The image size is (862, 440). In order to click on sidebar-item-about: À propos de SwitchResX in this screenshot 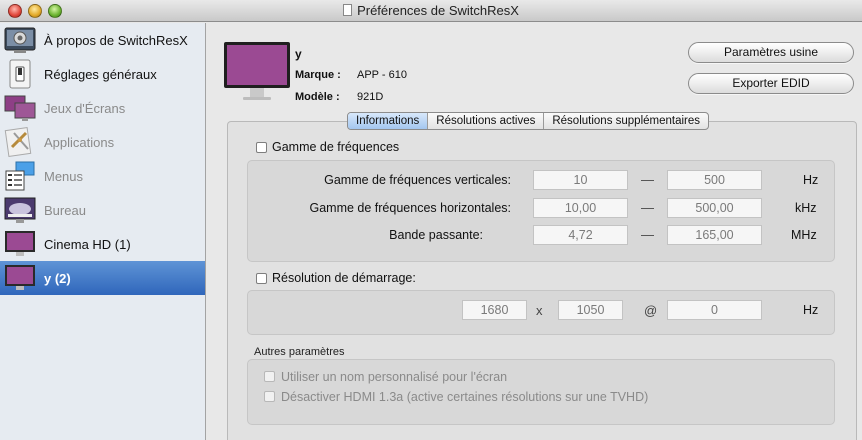, I will do `click(102, 40)`.